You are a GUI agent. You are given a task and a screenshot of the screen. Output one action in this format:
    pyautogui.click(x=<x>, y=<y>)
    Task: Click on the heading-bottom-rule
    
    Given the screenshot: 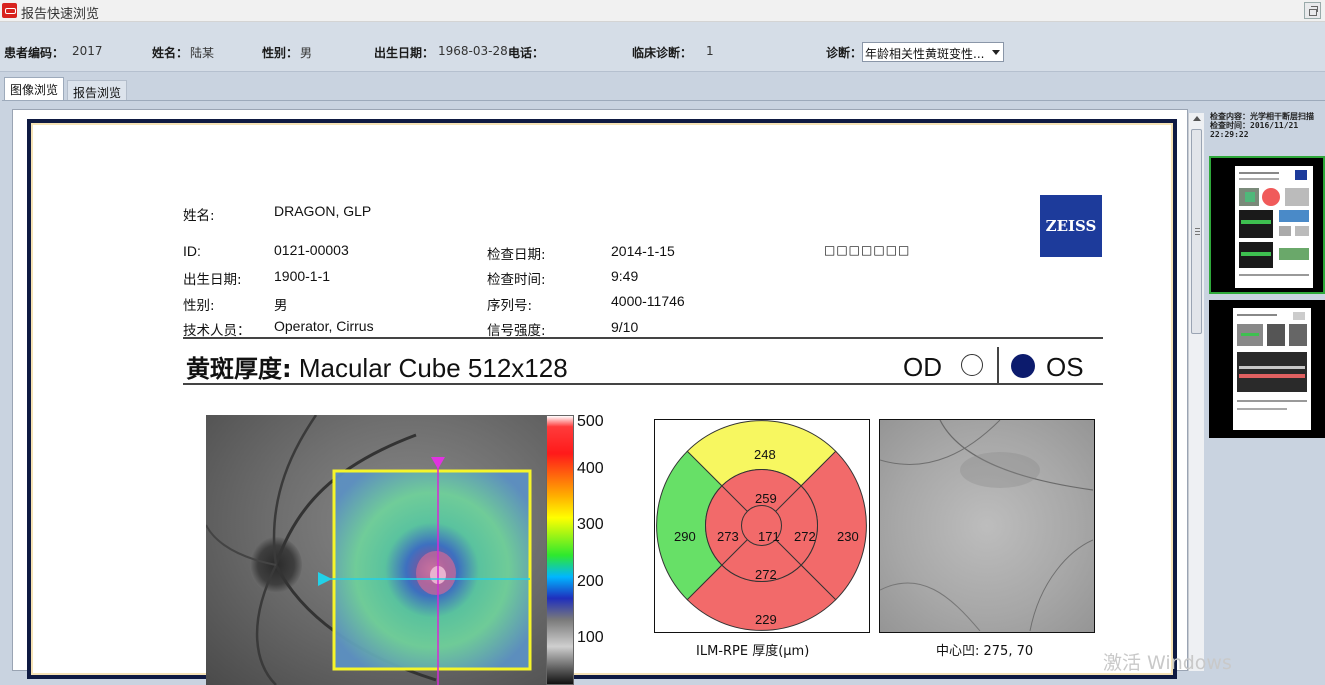 What is the action you would take?
    pyautogui.click(x=643, y=384)
    